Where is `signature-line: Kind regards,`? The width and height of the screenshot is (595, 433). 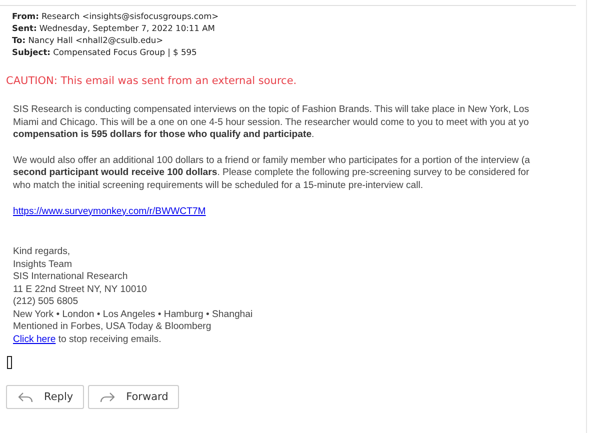
signature-line: Kind regards, is located at coordinates (41, 252).